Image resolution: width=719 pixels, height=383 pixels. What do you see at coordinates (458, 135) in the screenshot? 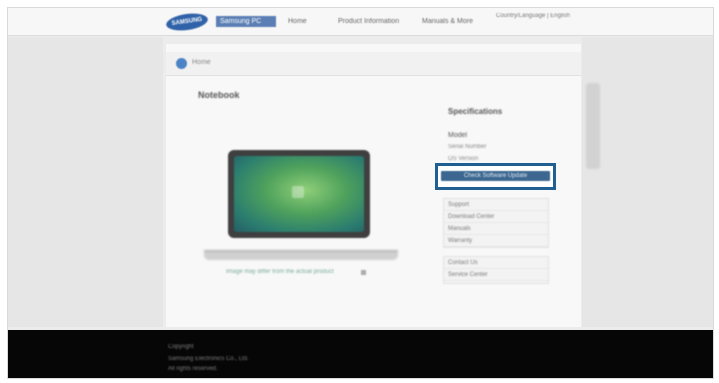
I see `spec-model: Model` at bounding box center [458, 135].